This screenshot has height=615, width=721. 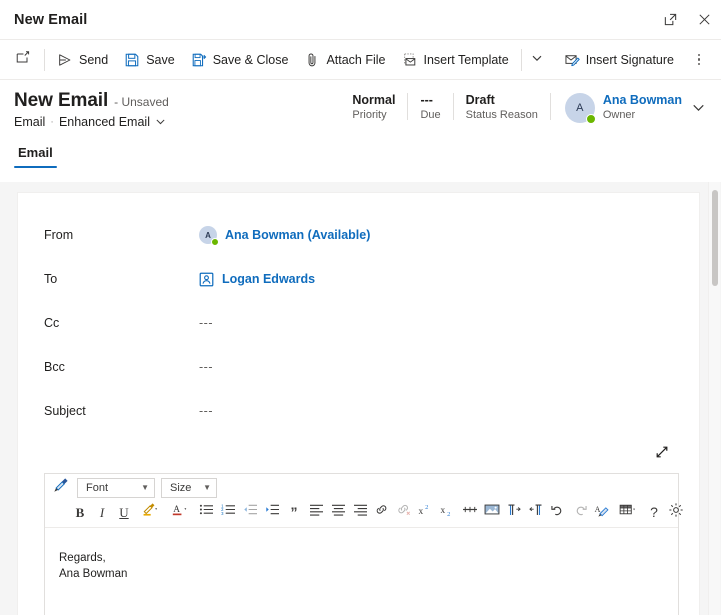 I want to click on svg-text: 3, so click(x=222, y=513).